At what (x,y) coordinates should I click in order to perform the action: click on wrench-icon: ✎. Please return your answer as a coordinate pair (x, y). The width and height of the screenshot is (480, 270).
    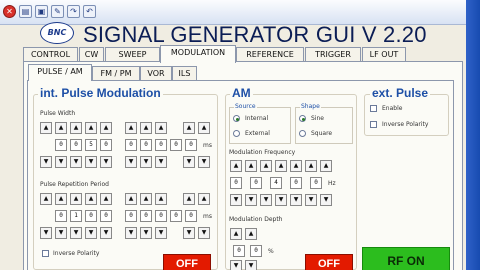
    Looking at the image, I should click on (57, 11).